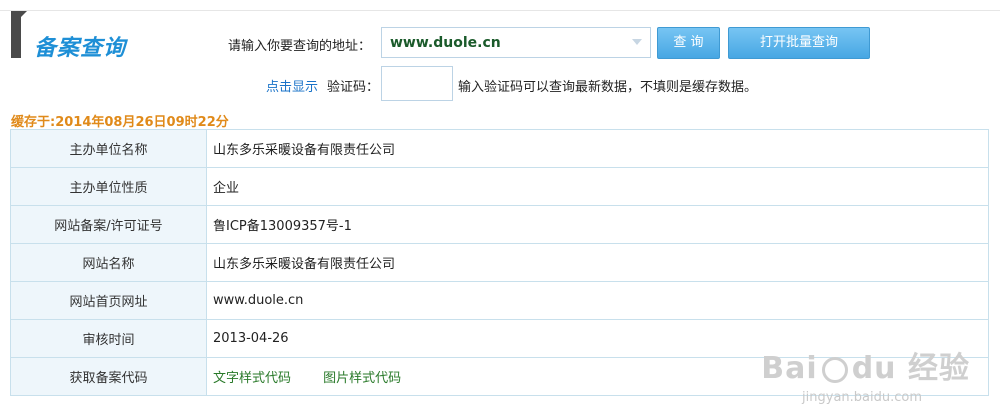 This screenshot has width=1000, height=407. I want to click on table-row: 网站备案/许可证号 鲁ICP备13009357号-1, so click(499, 224).